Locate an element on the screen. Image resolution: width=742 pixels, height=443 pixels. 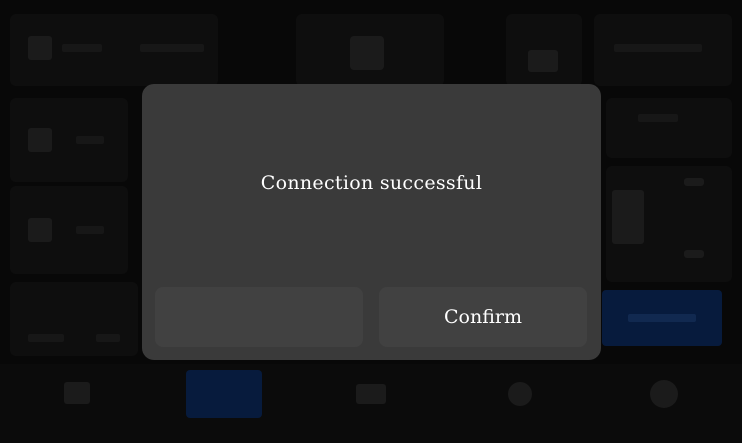
cancel-button is located at coordinates (259, 317).